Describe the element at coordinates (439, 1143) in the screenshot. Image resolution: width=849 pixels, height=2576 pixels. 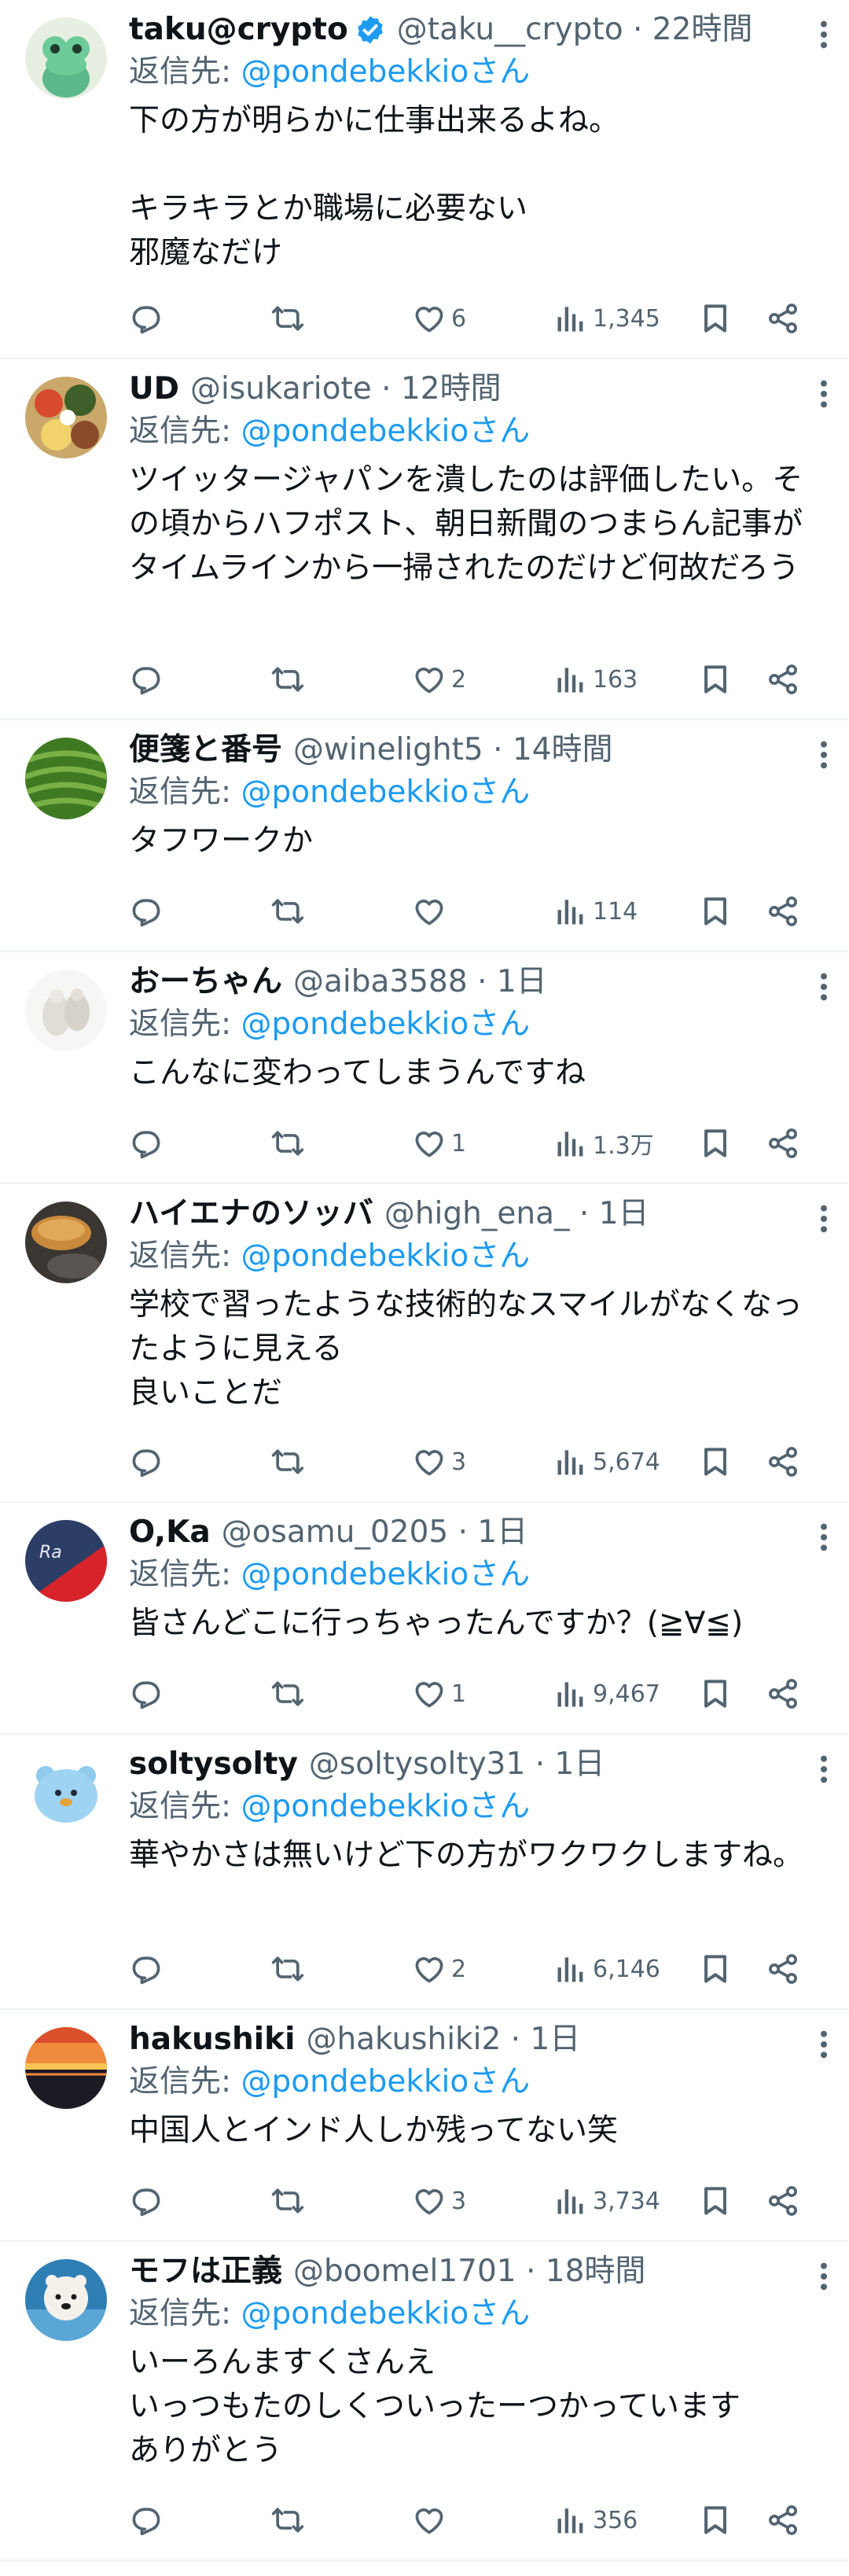
I see `like-button: 1` at that location.